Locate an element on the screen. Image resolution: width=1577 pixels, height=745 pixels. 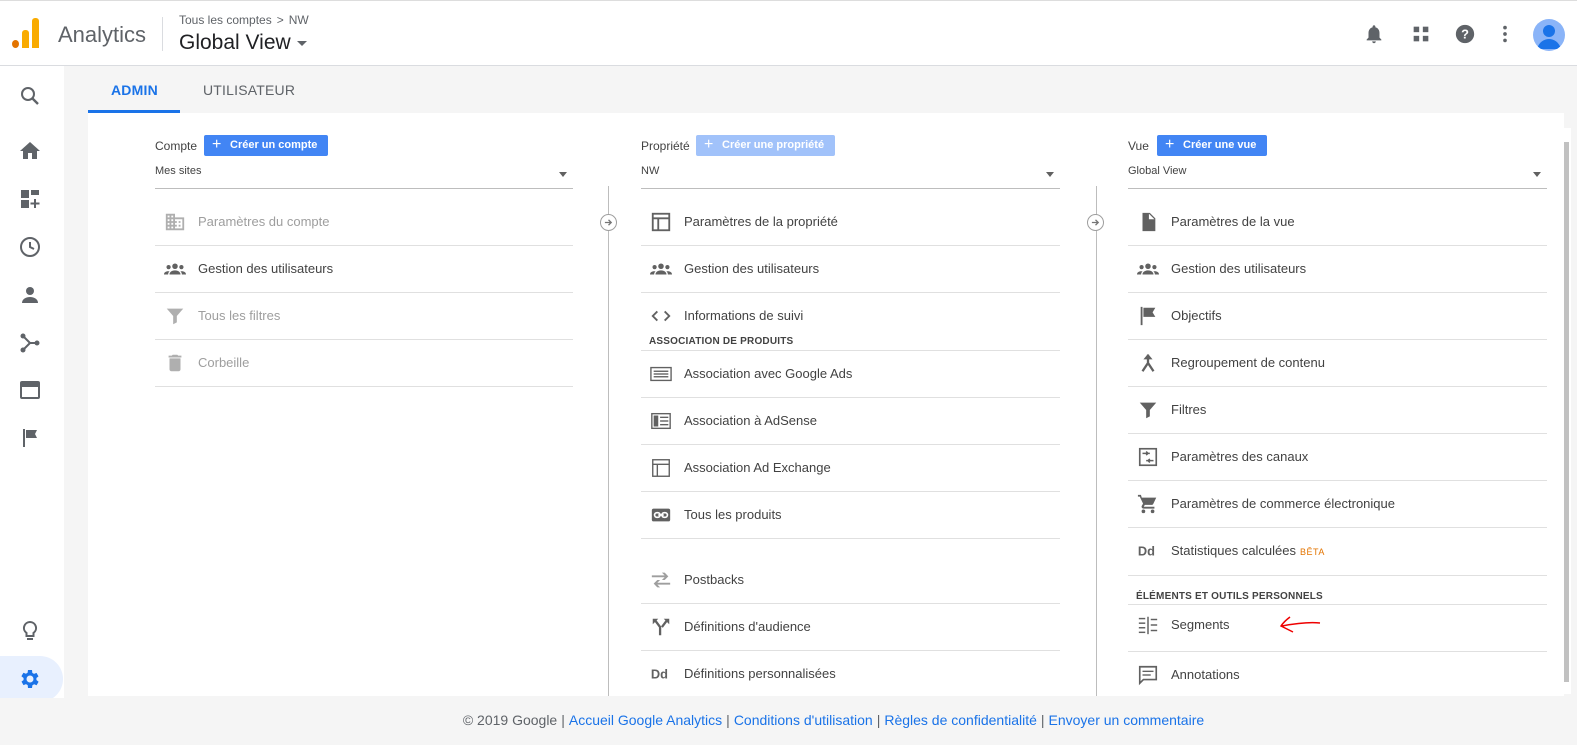
ad-exchange-item: Association Ad Exchange is located at coordinates (850, 468).